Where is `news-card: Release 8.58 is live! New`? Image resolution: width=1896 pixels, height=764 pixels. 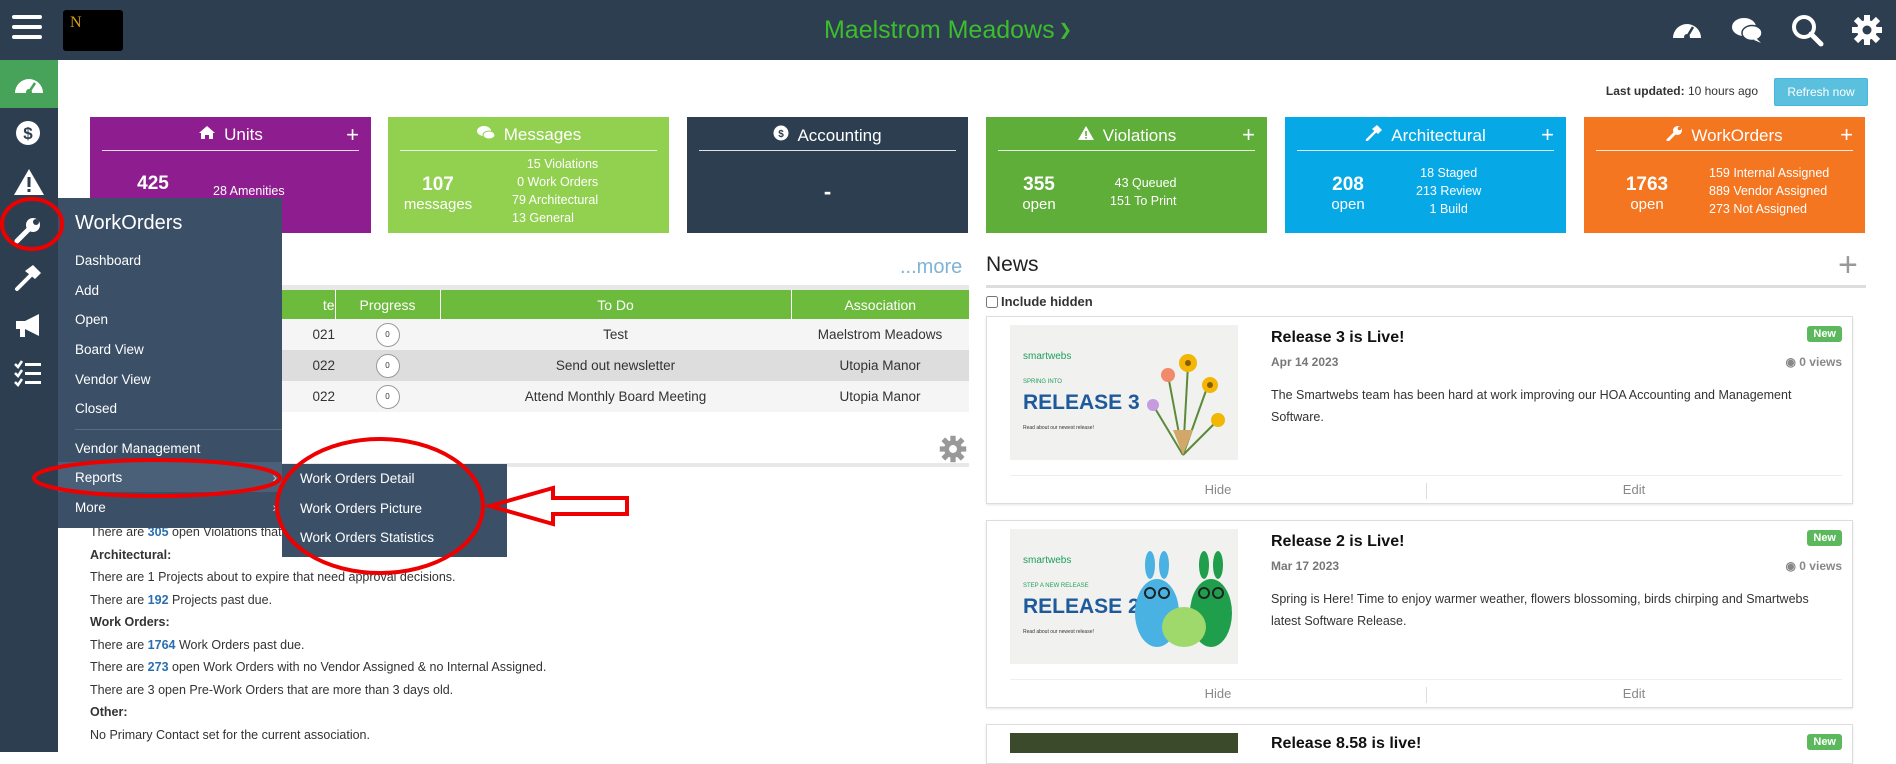 news-card: Release 8.58 is live! New is located at coordinates (1419, 744).